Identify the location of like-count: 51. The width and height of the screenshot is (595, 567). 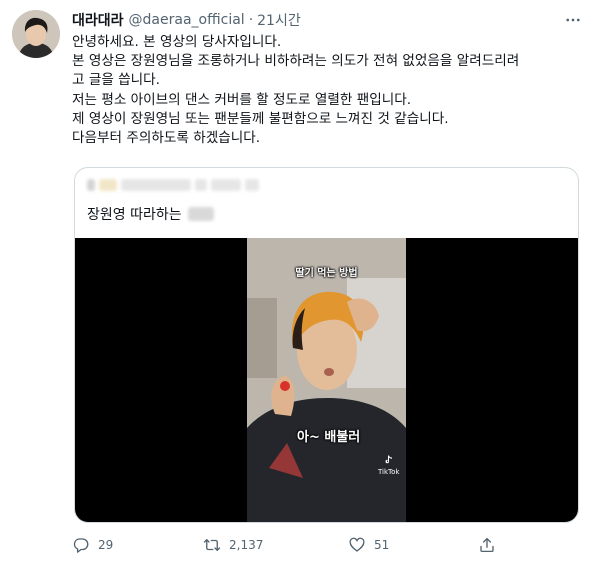
(382, 545).